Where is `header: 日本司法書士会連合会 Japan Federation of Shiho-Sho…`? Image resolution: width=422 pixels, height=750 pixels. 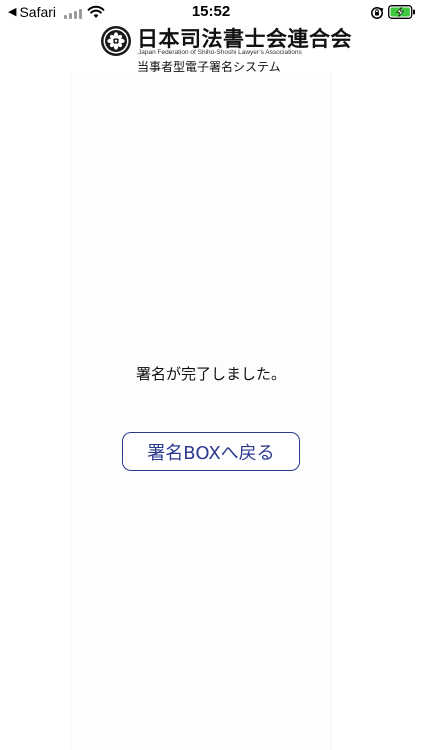
header: 日本司法書士会連合会 Japan Federation of Shiho-Sho… is located at coordinates (211, 48).